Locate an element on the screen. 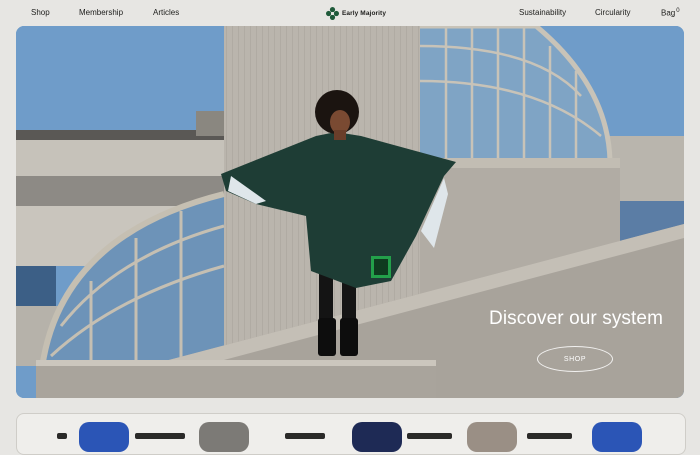 This screenshot has width=700, height=455. nav-shop-link: Shop is located at coordinates (40, 12).